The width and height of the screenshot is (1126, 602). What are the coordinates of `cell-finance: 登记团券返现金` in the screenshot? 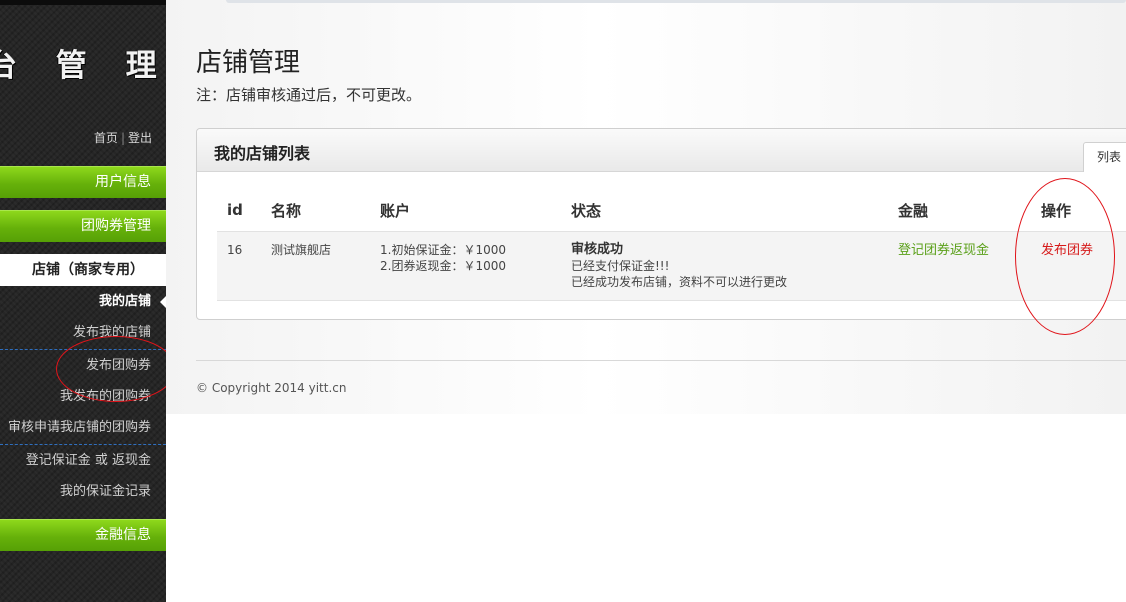 It's located at (959, 266).